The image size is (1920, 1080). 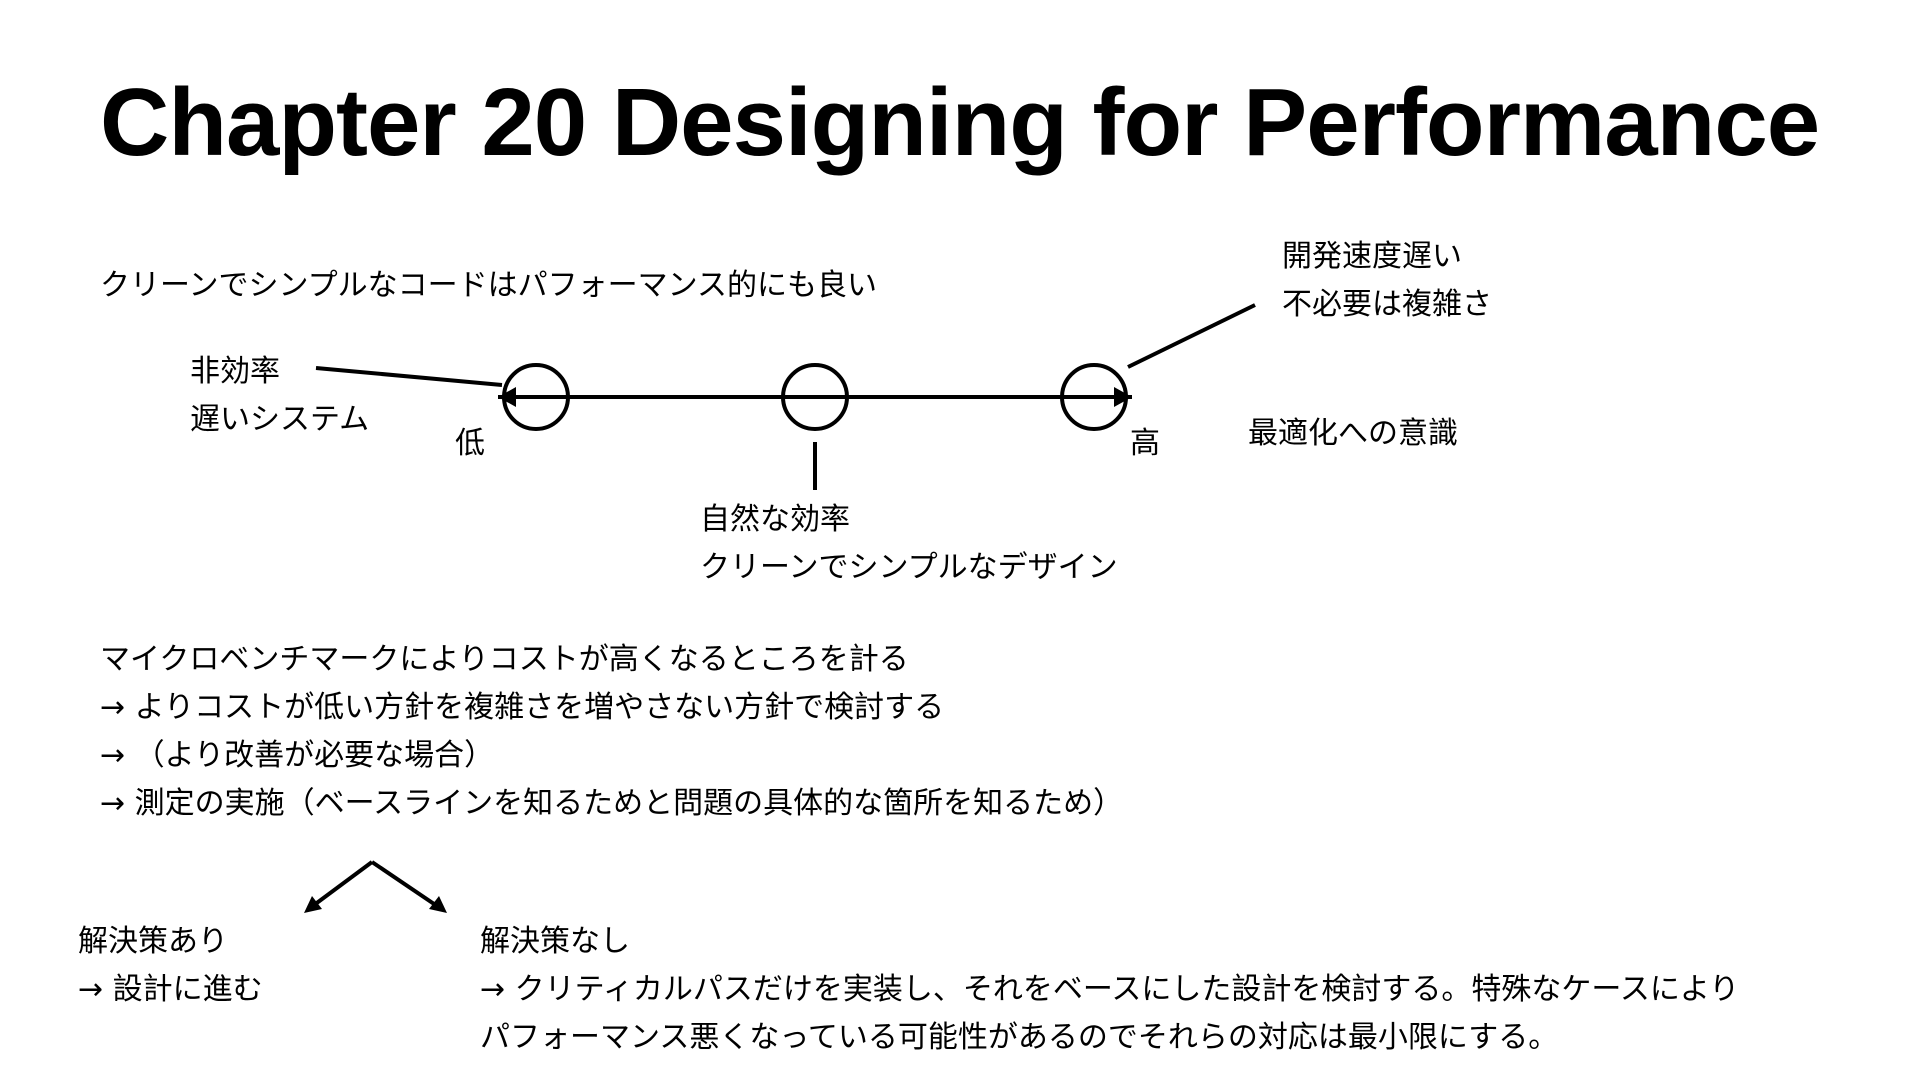 I want to click on process-step-3: → （より改善が必要な場合）, so click(x=297, y=755).